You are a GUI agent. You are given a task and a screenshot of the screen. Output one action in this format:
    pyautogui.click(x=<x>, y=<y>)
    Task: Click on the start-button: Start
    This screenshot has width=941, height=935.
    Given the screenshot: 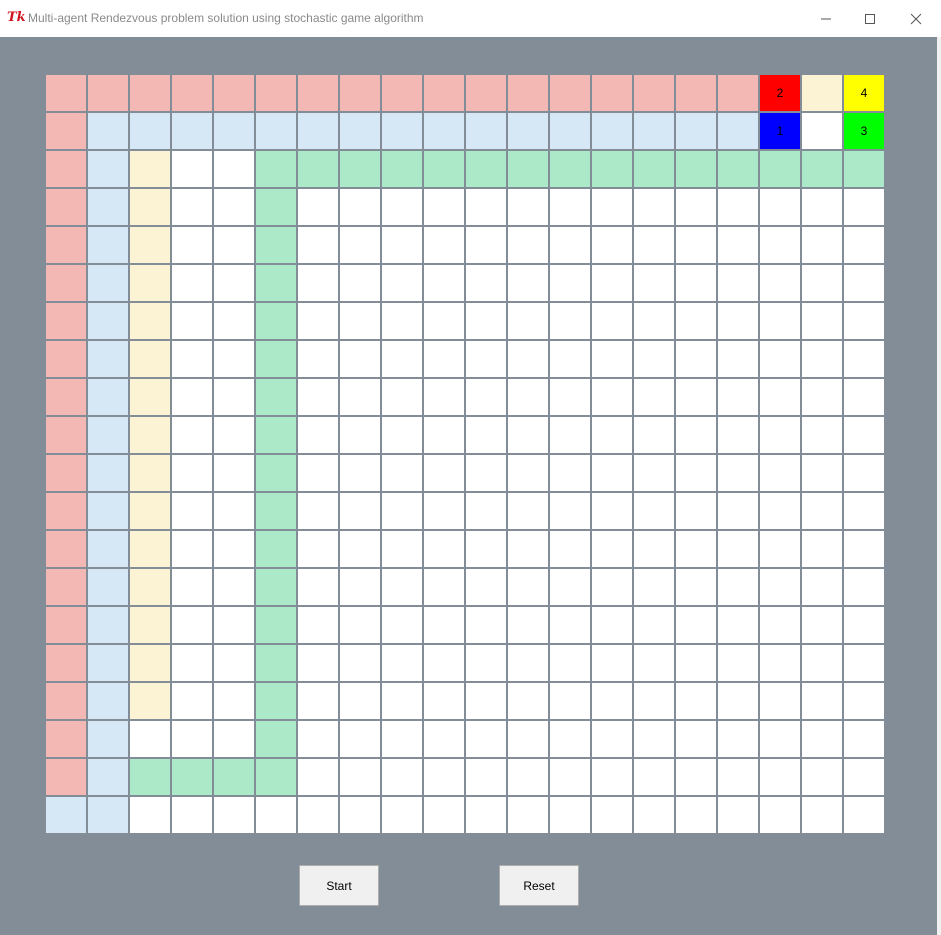 What is the action you would take?
    pyautogui.click(x=339, y=885)
    